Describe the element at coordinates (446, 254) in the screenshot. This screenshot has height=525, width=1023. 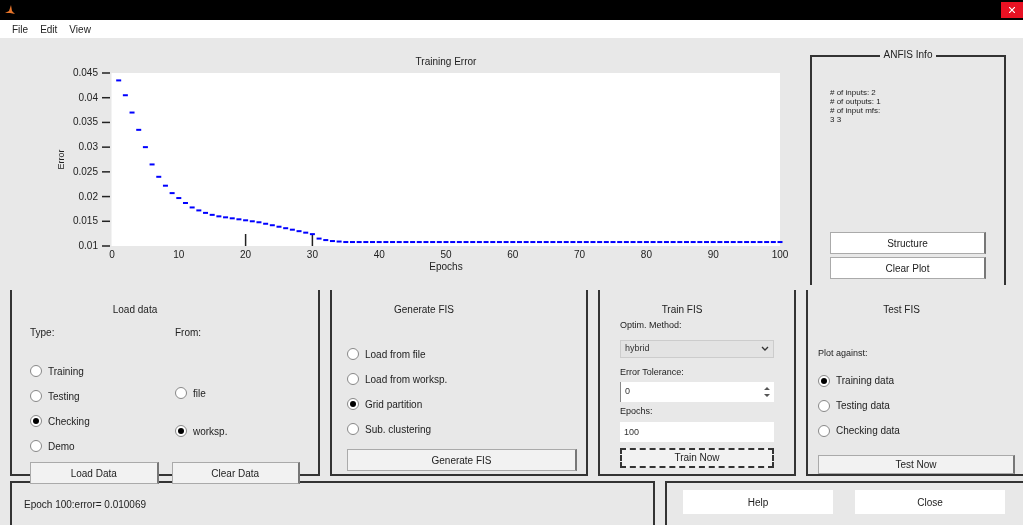
I see `x-tick-label: 50` at that location.